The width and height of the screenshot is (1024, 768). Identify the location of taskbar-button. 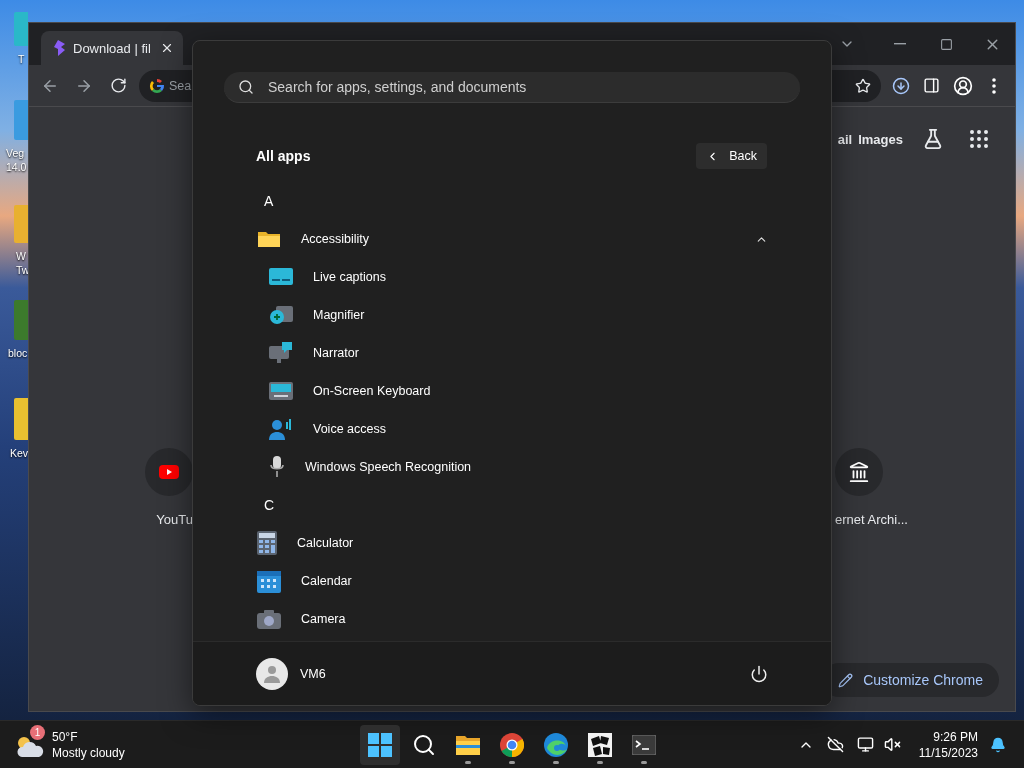
(380, 744).